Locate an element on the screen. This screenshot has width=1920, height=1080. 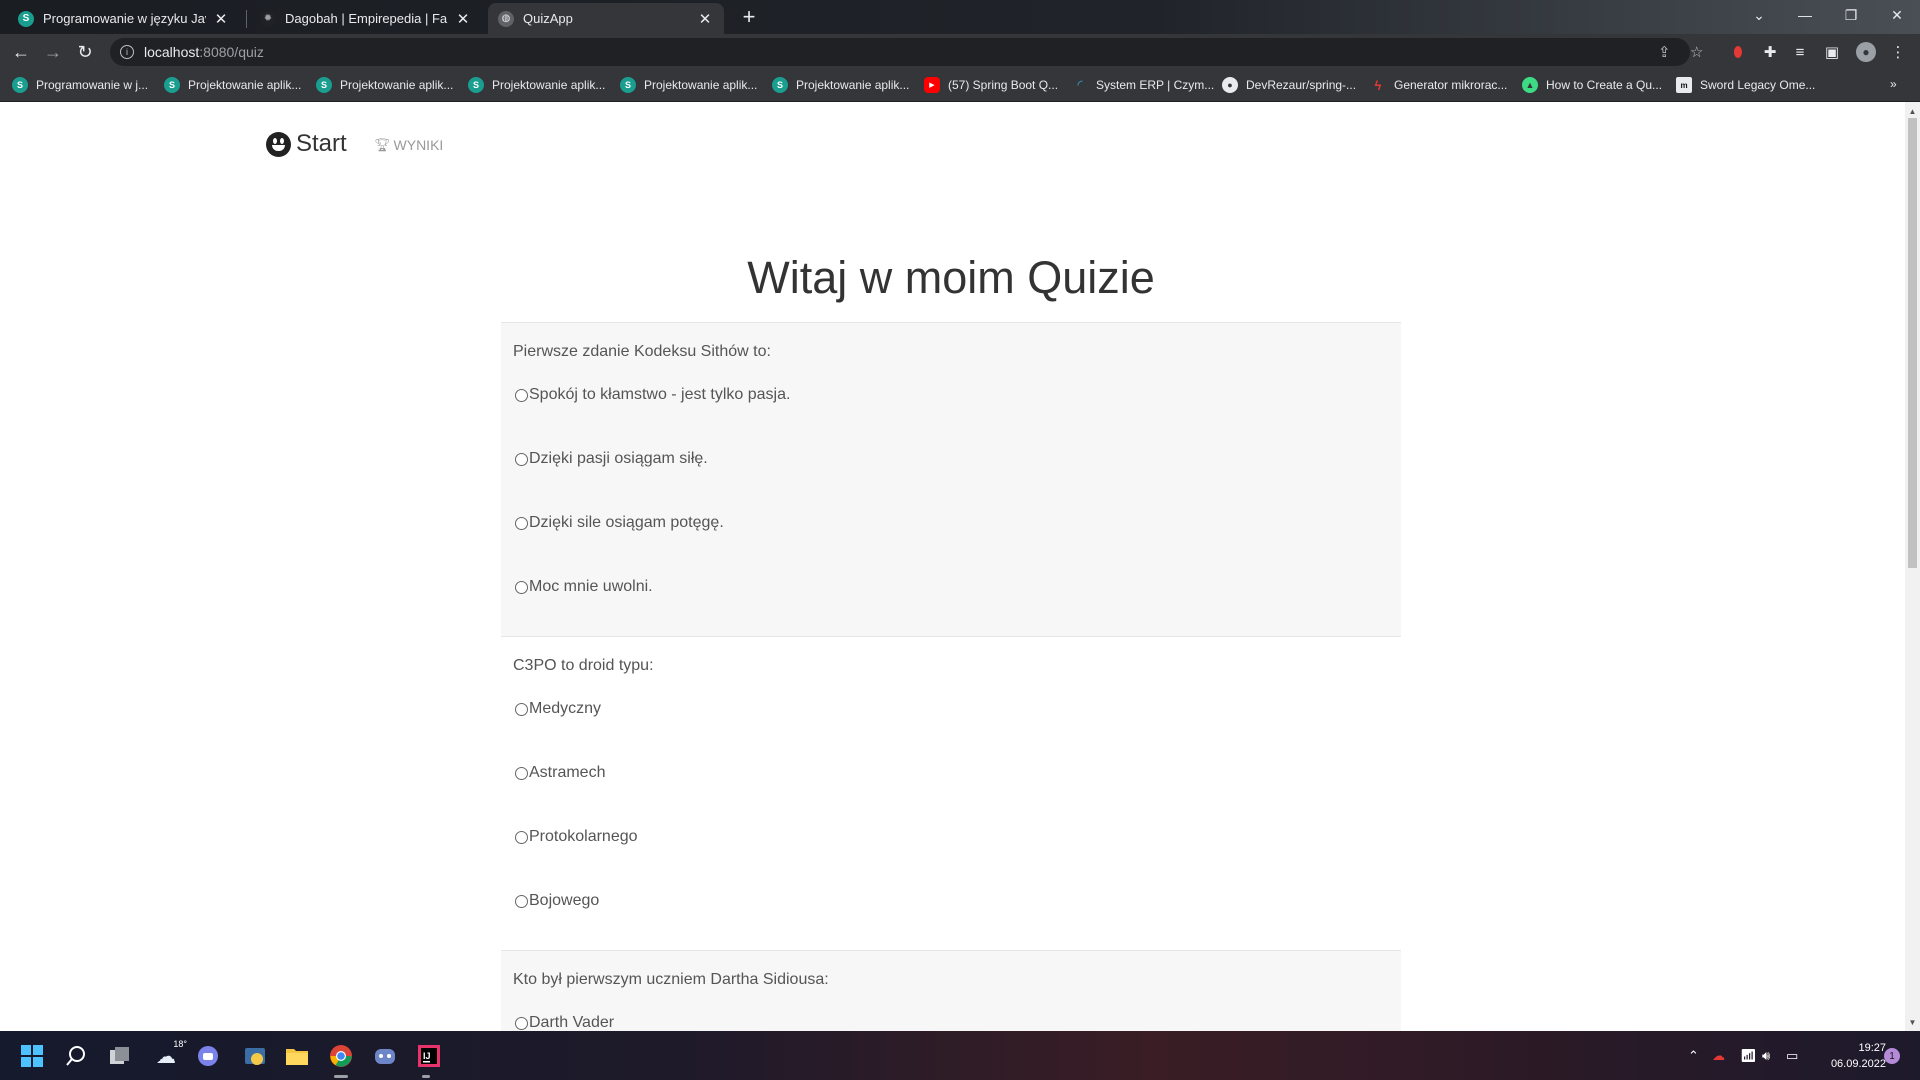
answer-option: Protokolarnego is located at coordinates (576, 837).